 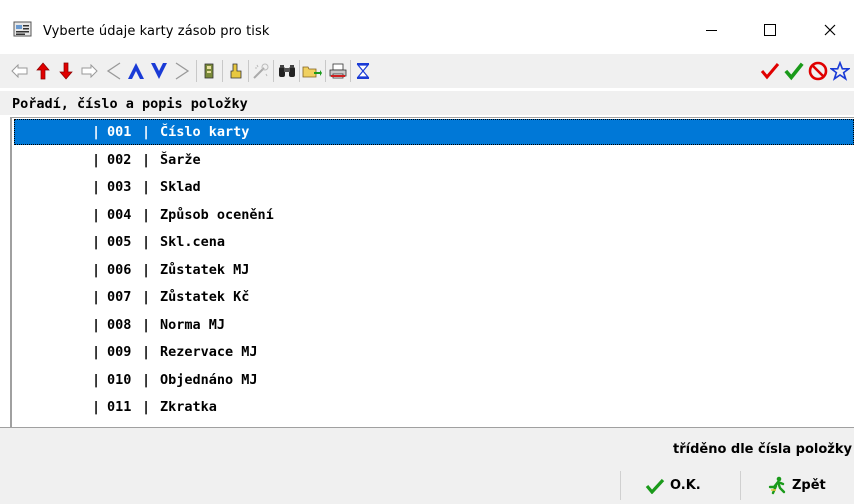 I want to click on list-item: | 003 | Sklad, so click(x=434, y=187).